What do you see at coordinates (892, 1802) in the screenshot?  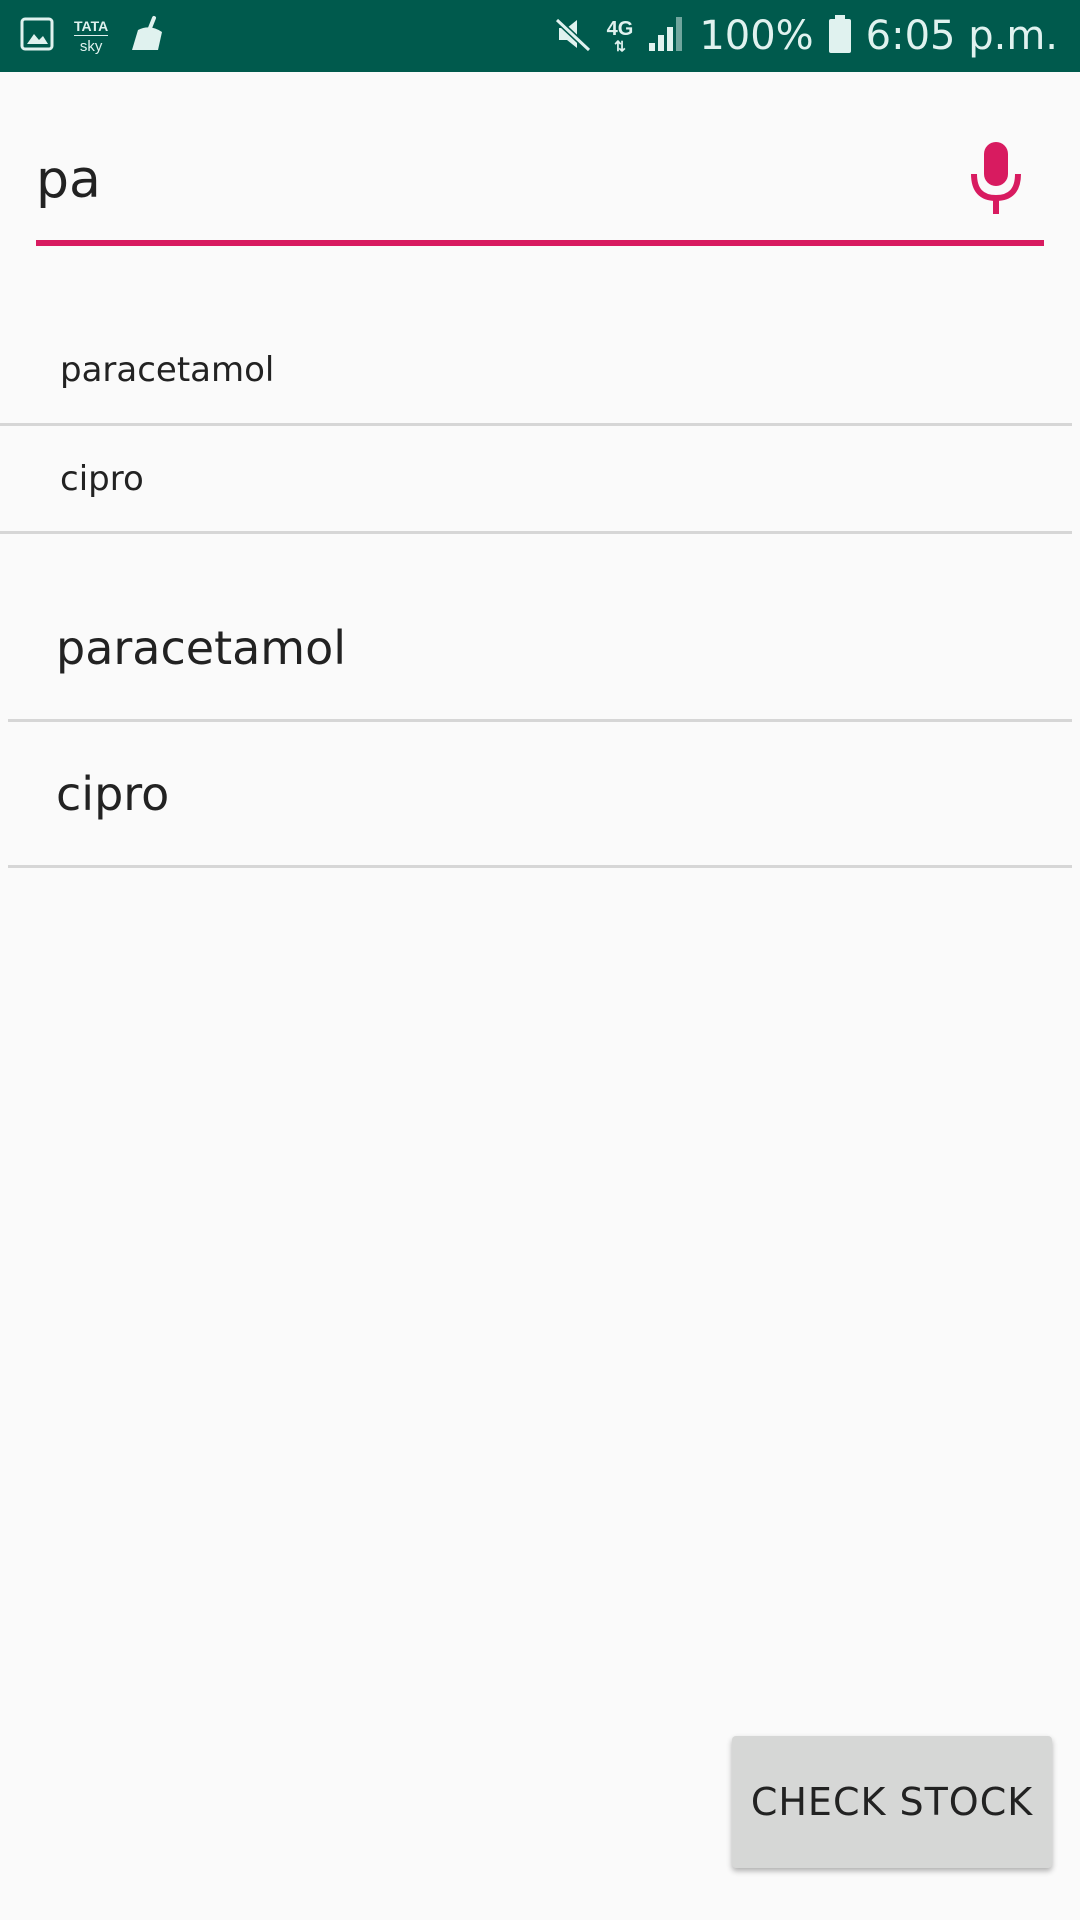 I see `check-stock-button: CHECK STOCK` at bounding box center [892, 1802].